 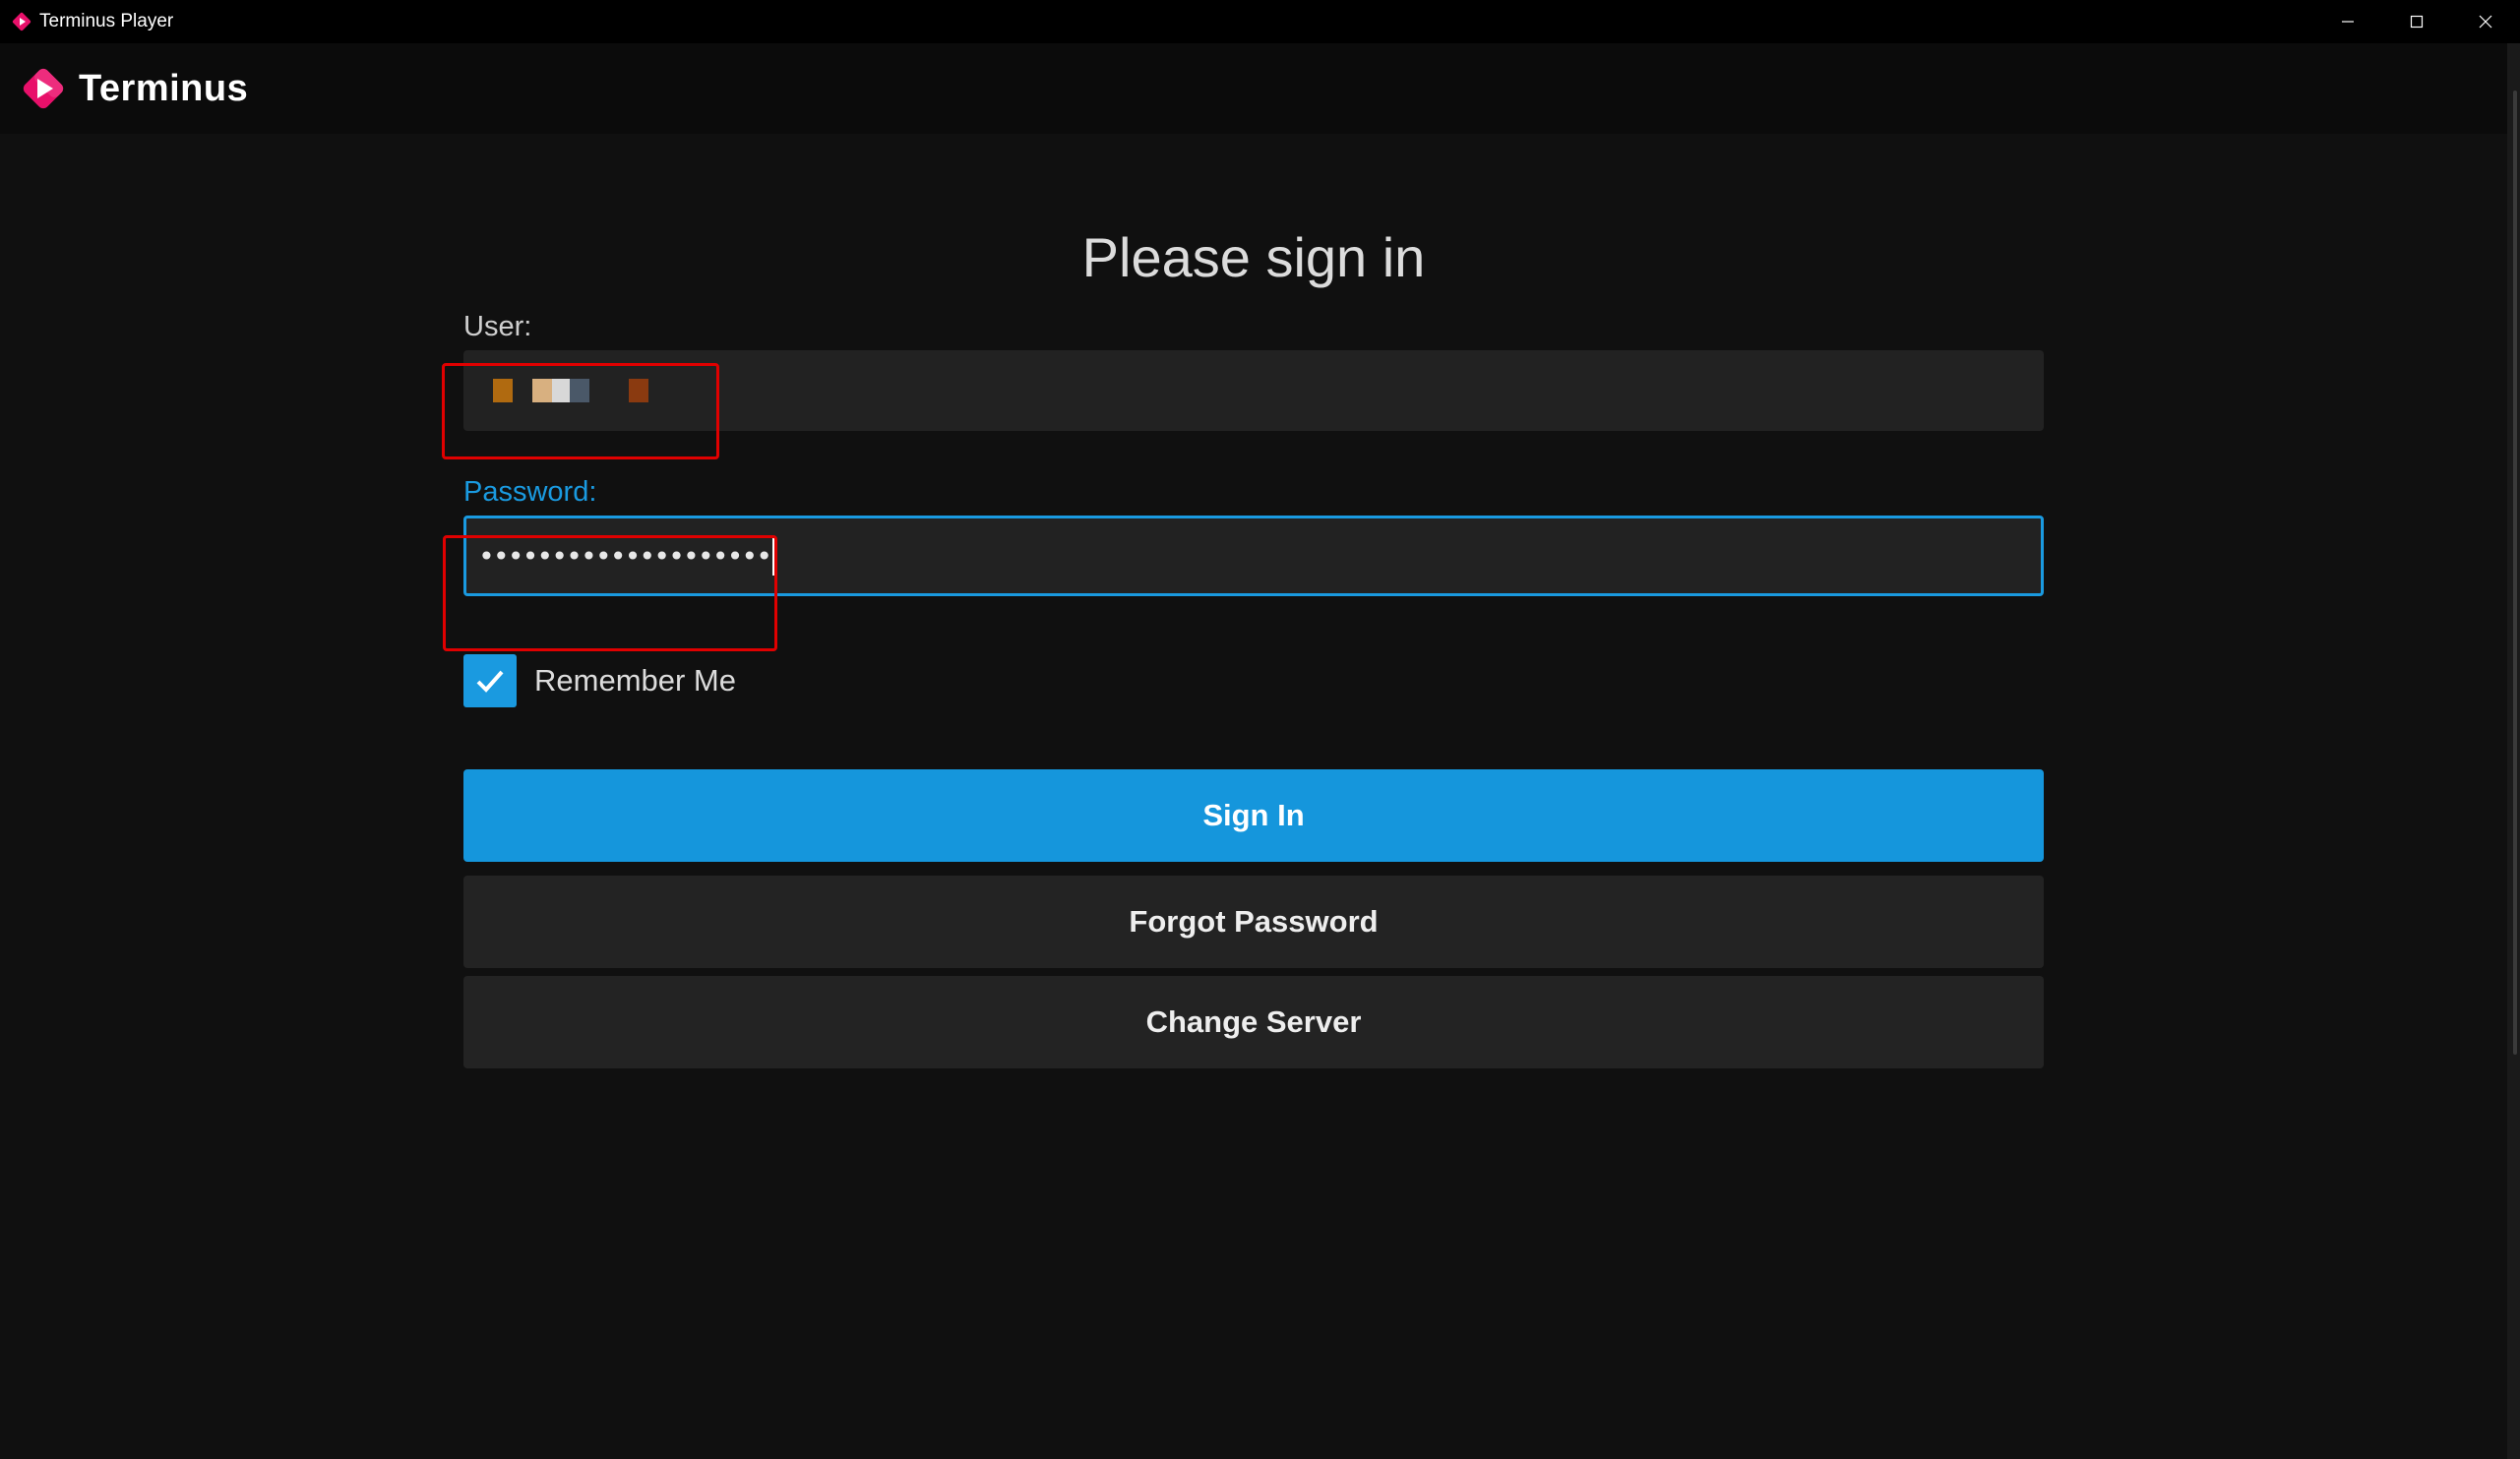 I want to click on minimize-icon, so click(x=2348, y=22).